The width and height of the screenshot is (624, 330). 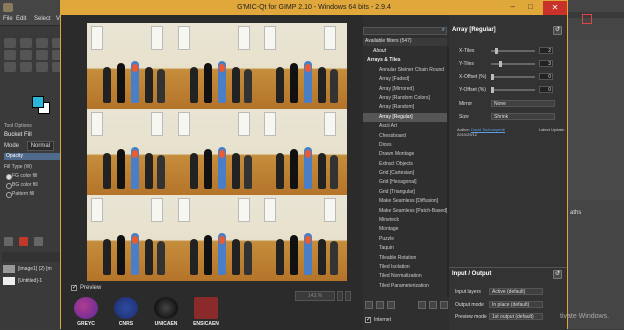 What do you see at coordinates (18, 126) in the screenshot?
I see `tool-options-tab: Tool Options` at bounding box center [18, 126].